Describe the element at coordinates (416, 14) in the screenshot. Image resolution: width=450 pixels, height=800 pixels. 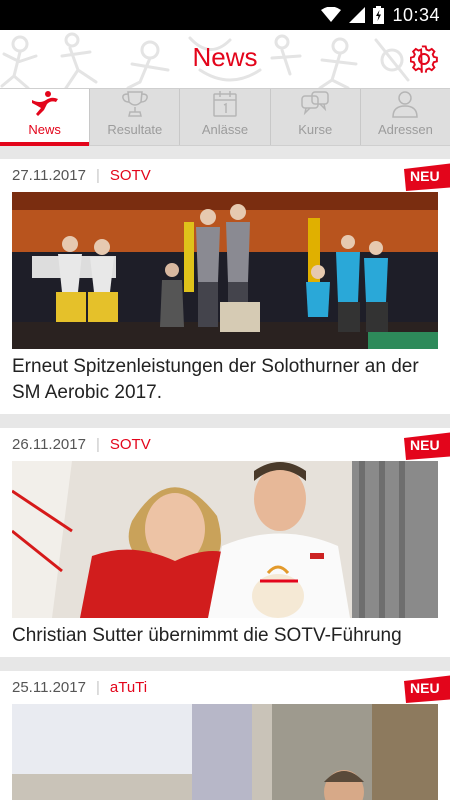
I see `clock: 10:34` at that location.